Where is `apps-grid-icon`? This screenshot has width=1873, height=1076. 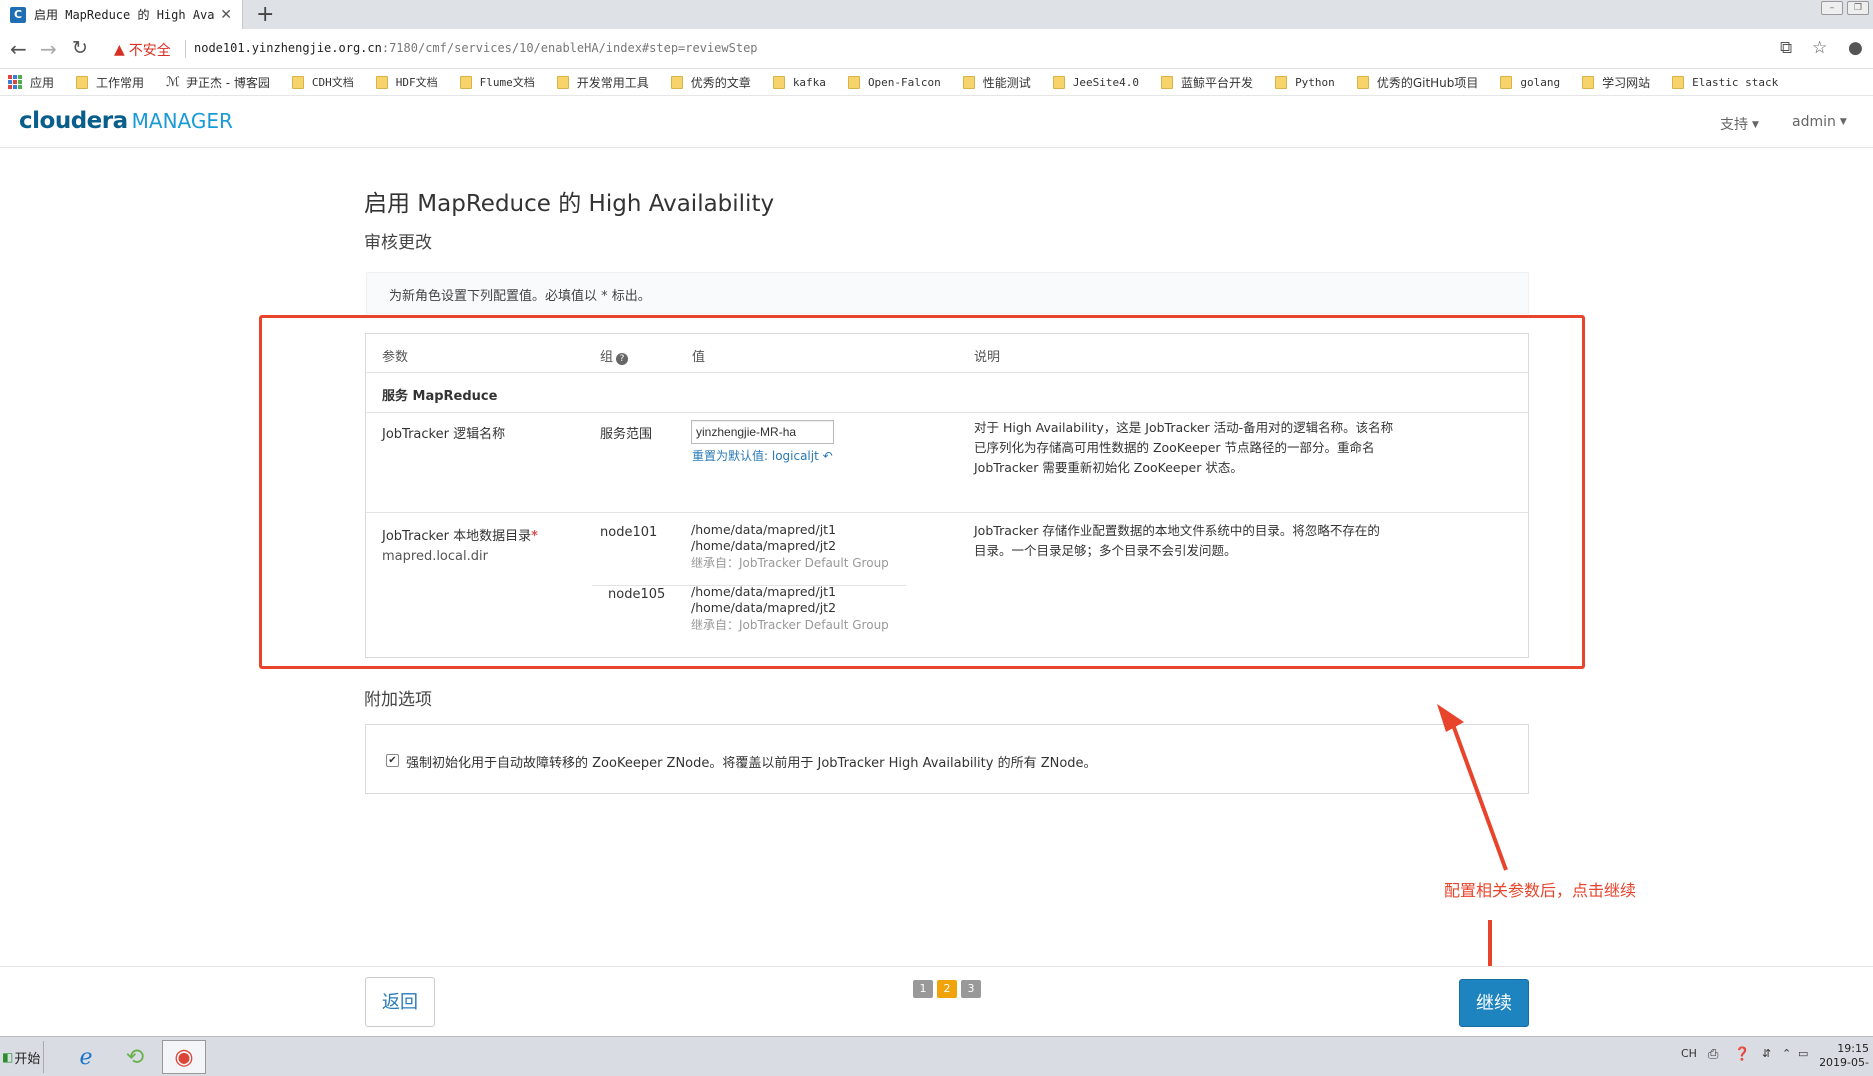
apps-grid-icon is located at coordinates (15, 82).